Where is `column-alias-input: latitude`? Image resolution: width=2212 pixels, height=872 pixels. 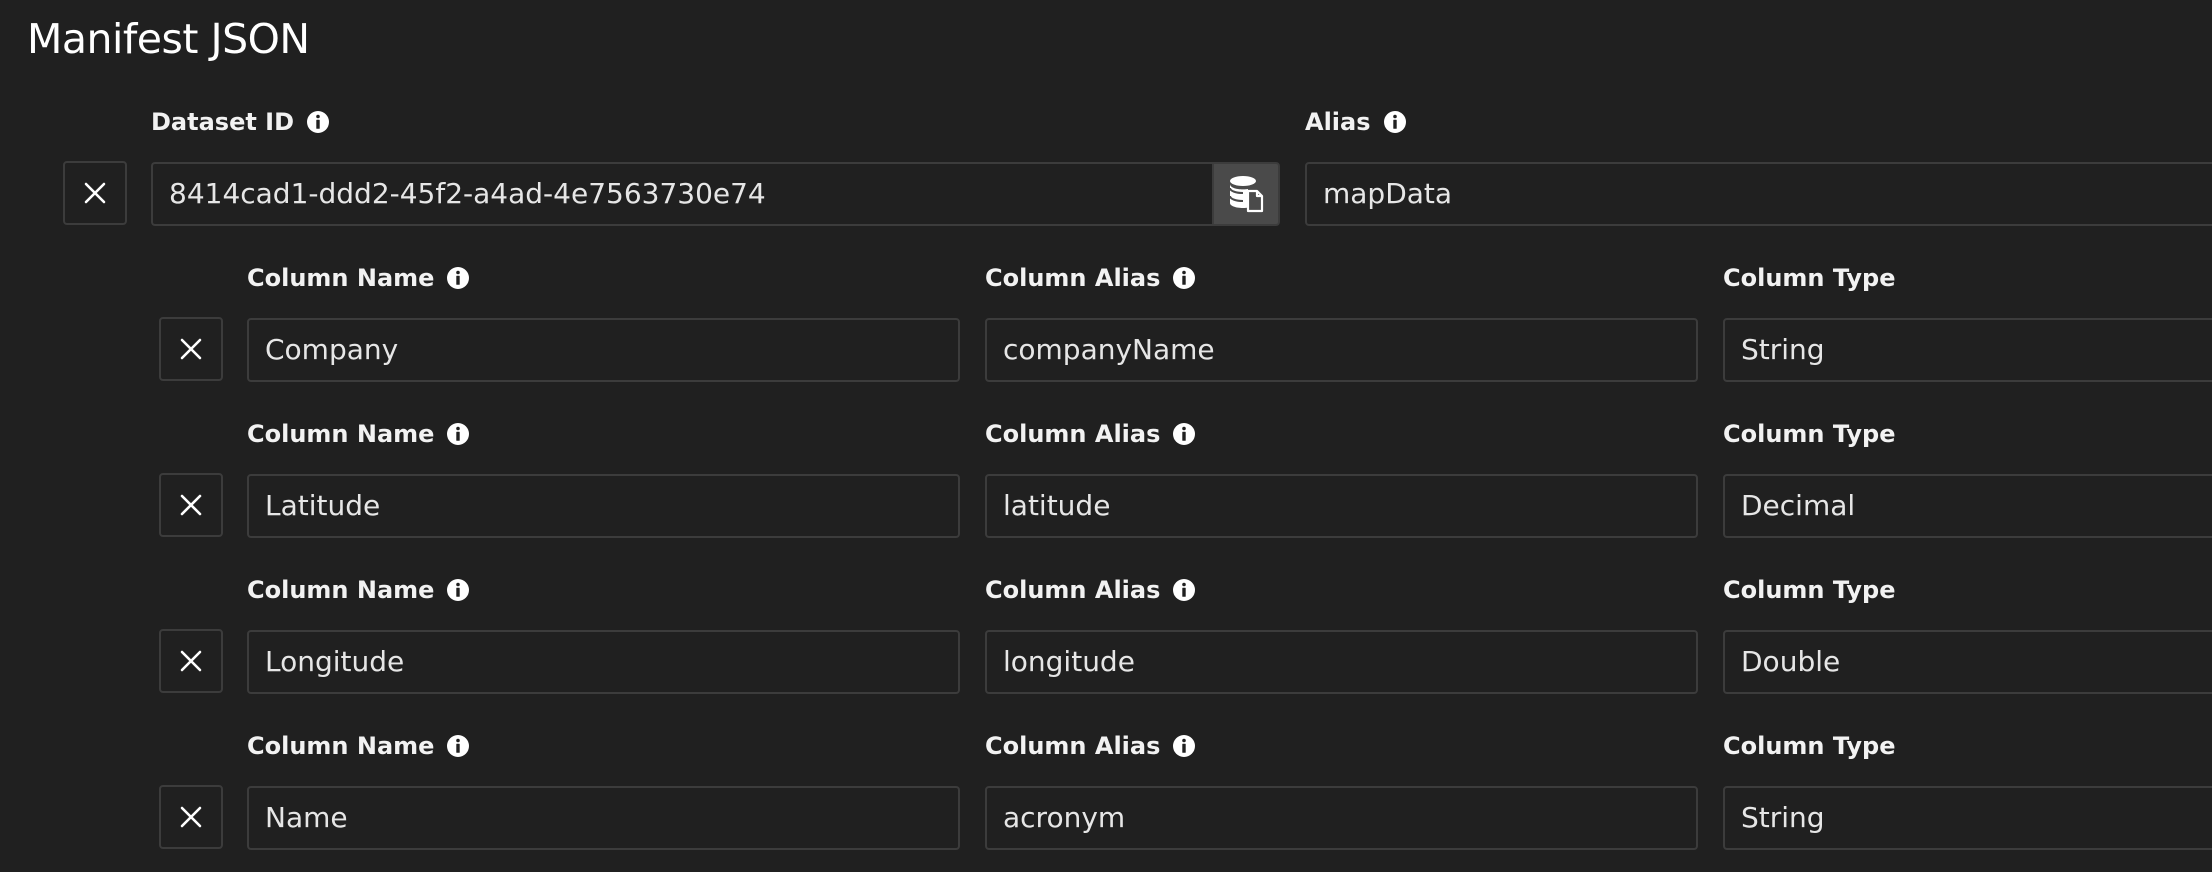 column-alias-input: latitude is located at coordinates (1341, 506).